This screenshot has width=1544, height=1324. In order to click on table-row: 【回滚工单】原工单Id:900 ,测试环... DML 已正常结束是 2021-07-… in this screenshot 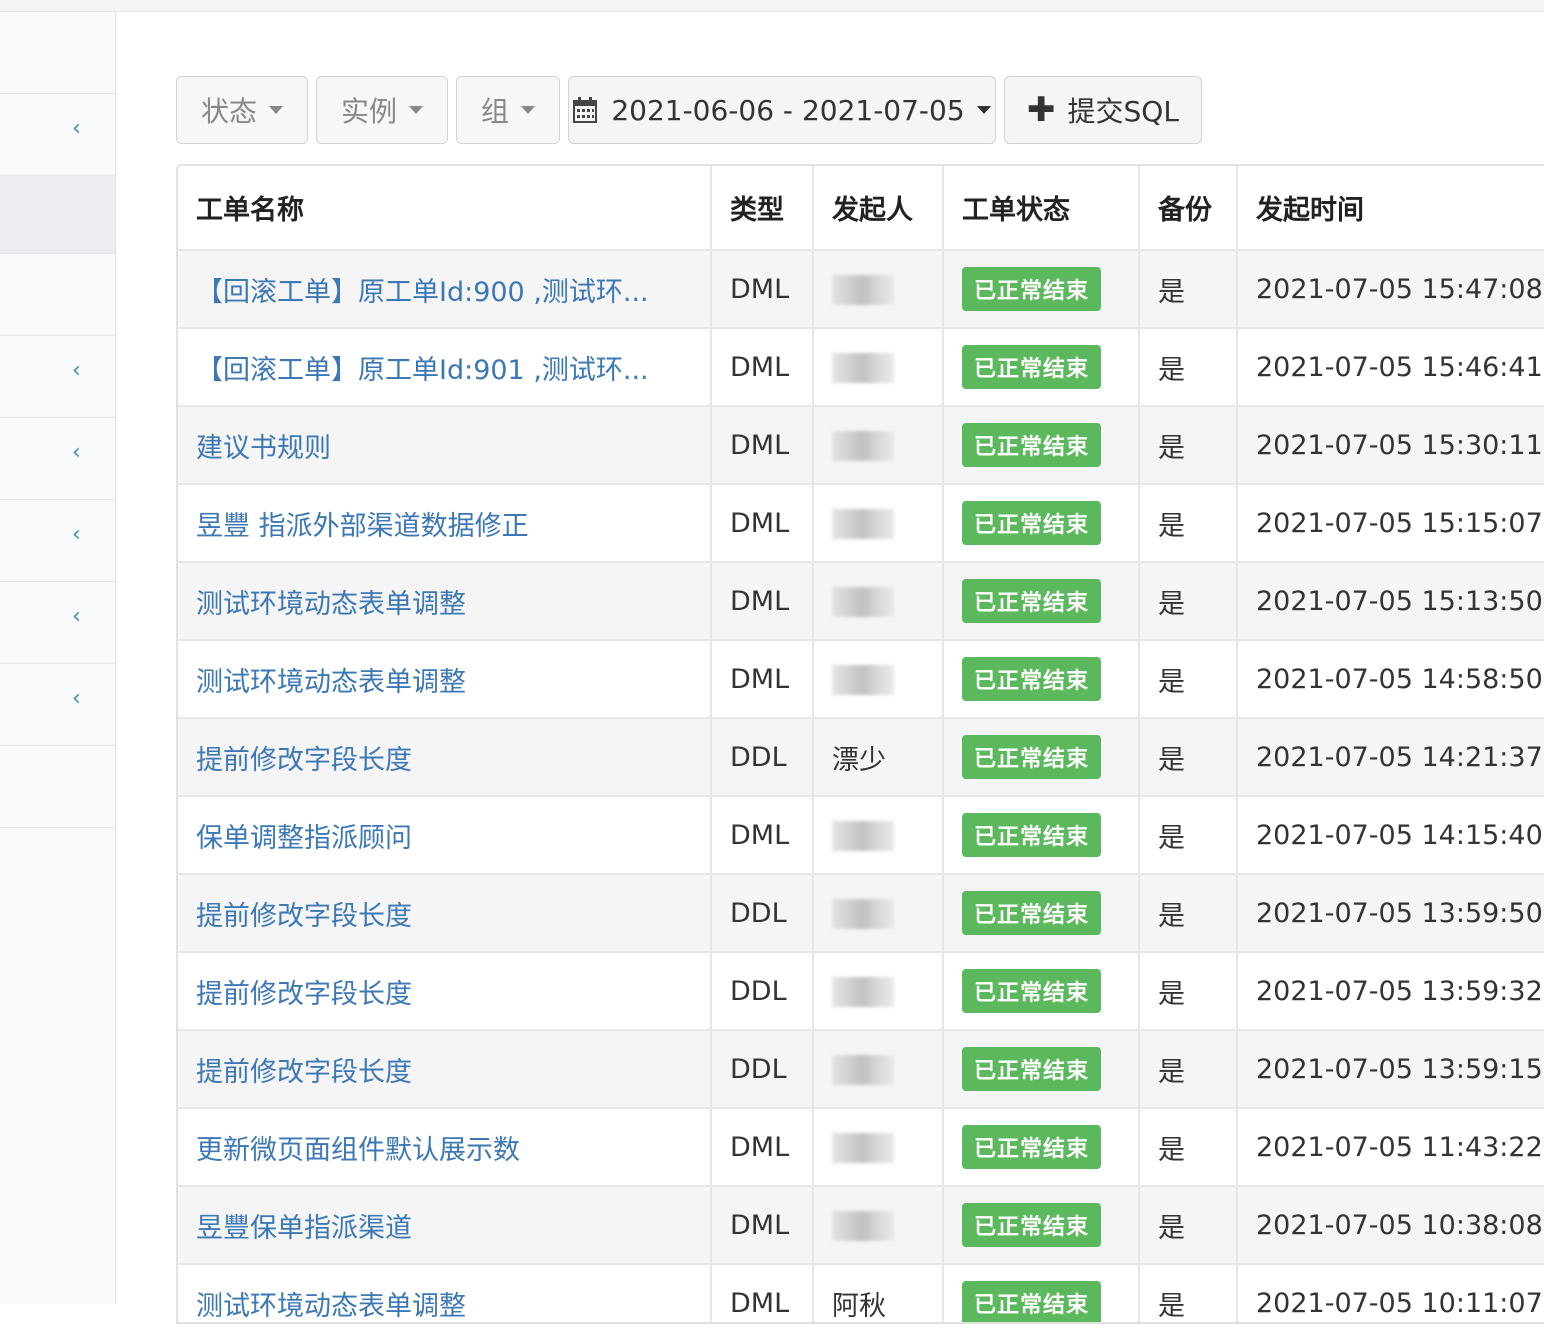, I will do `click(861, 289)`.